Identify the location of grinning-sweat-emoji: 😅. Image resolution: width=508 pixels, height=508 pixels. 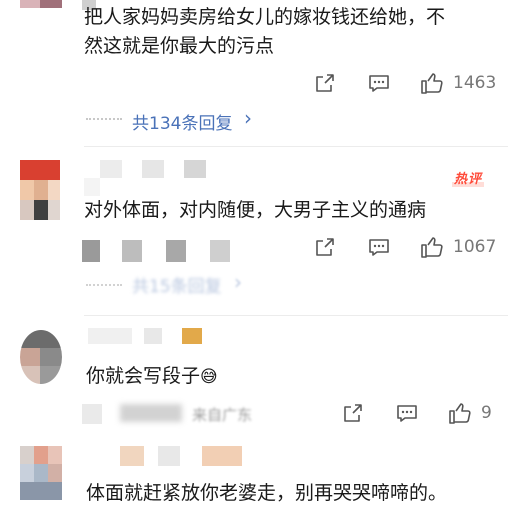
(209, 377).